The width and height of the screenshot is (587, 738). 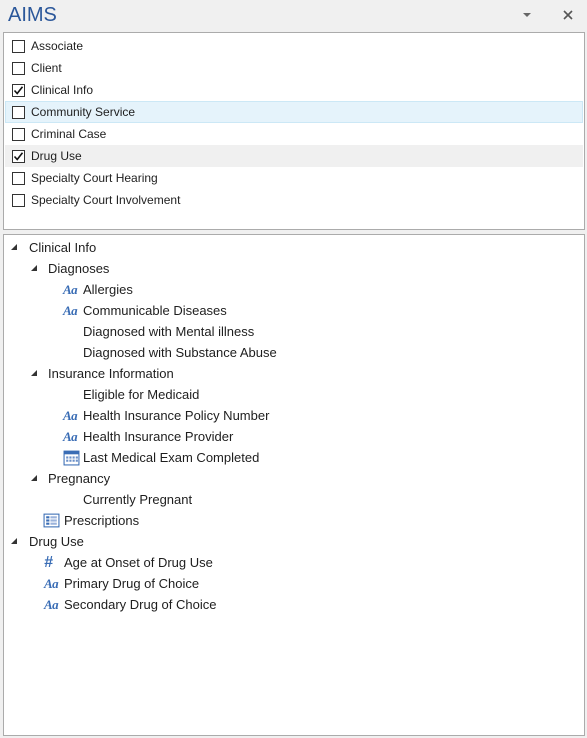 What do you see at coordinates (106, 200) in the screenshot?
I see `category-label: Specialty Court Involvement` at bounding box center [106, 200].